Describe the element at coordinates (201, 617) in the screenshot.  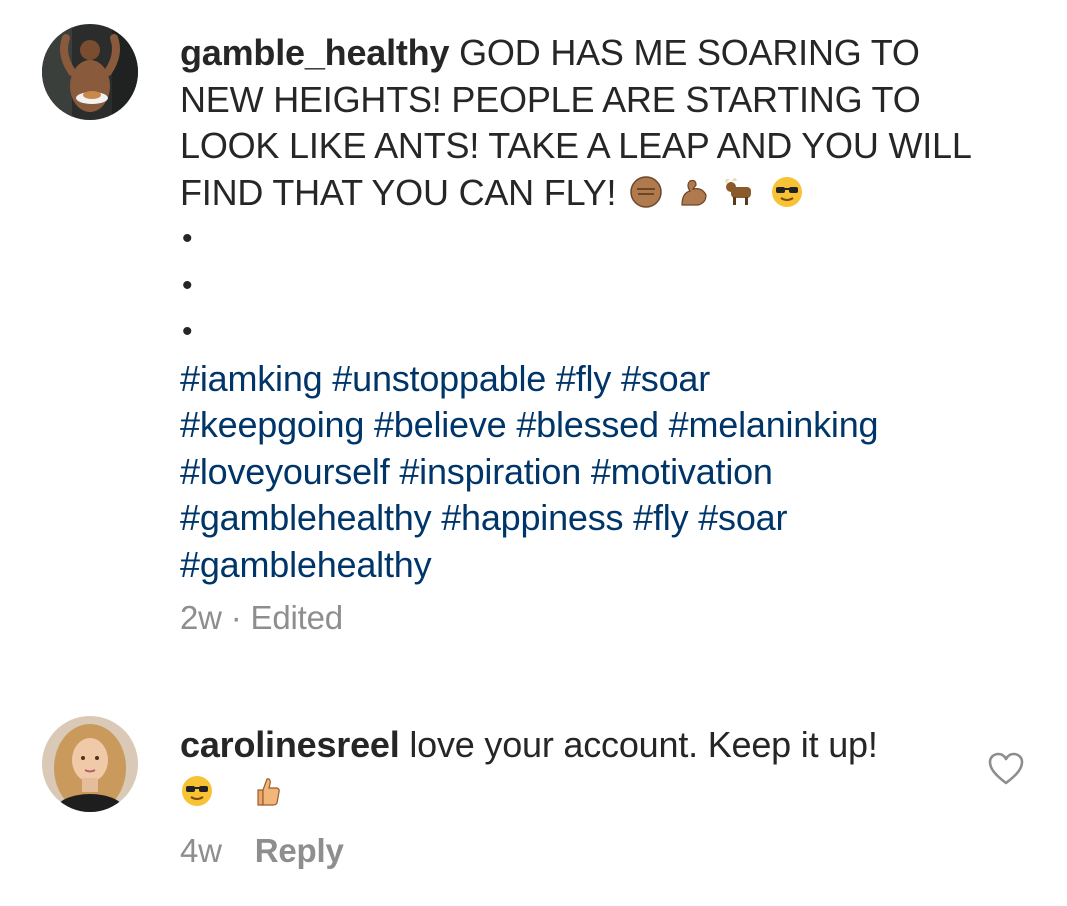
I see `timestamp: 2w` at that location.